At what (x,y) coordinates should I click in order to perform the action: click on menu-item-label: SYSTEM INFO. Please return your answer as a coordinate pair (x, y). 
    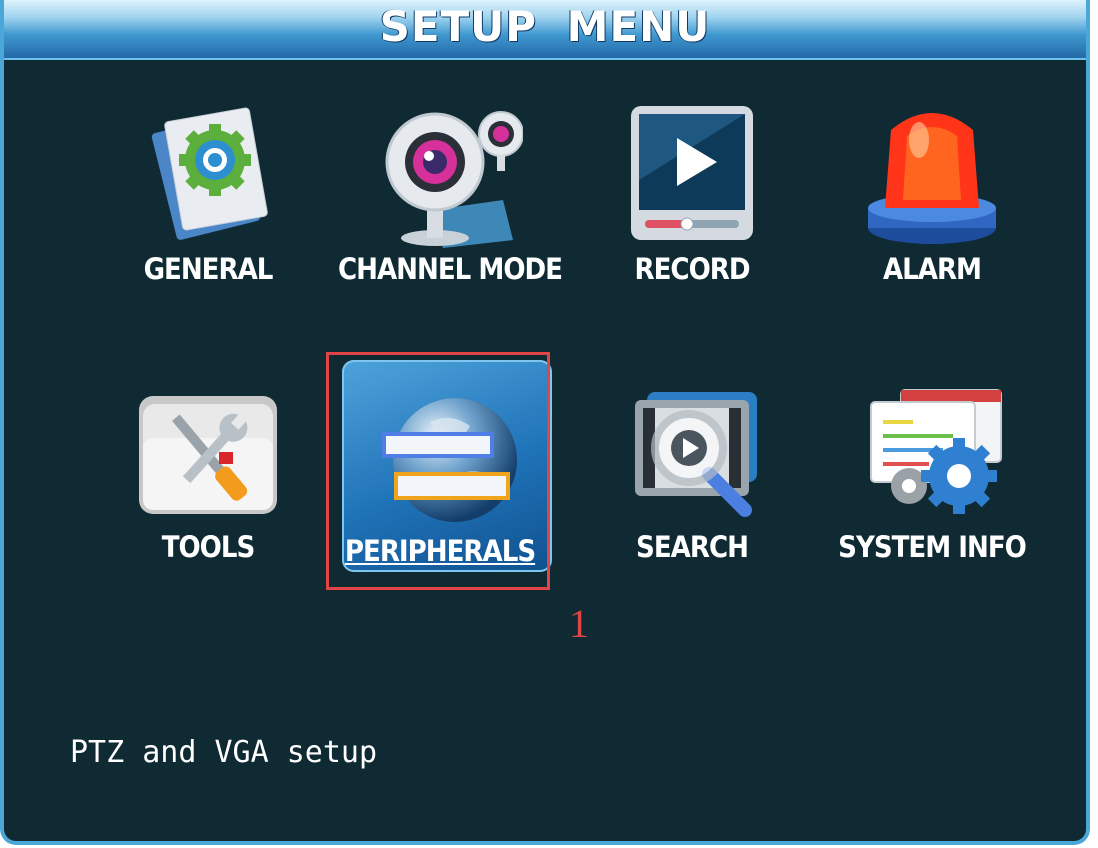
    Looking at the image, I should click on (932, 547).